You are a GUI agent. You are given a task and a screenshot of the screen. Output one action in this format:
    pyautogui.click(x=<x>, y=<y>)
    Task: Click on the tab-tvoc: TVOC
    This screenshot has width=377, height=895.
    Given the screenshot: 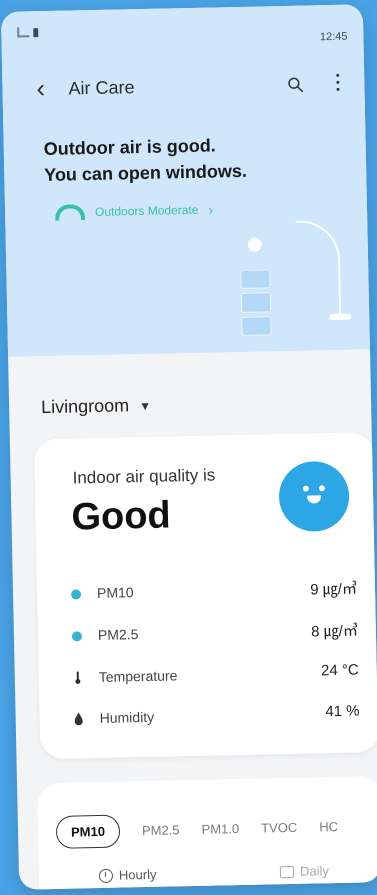 What is the action you would take?
    pyautogui.click(x=279, y=827)
    